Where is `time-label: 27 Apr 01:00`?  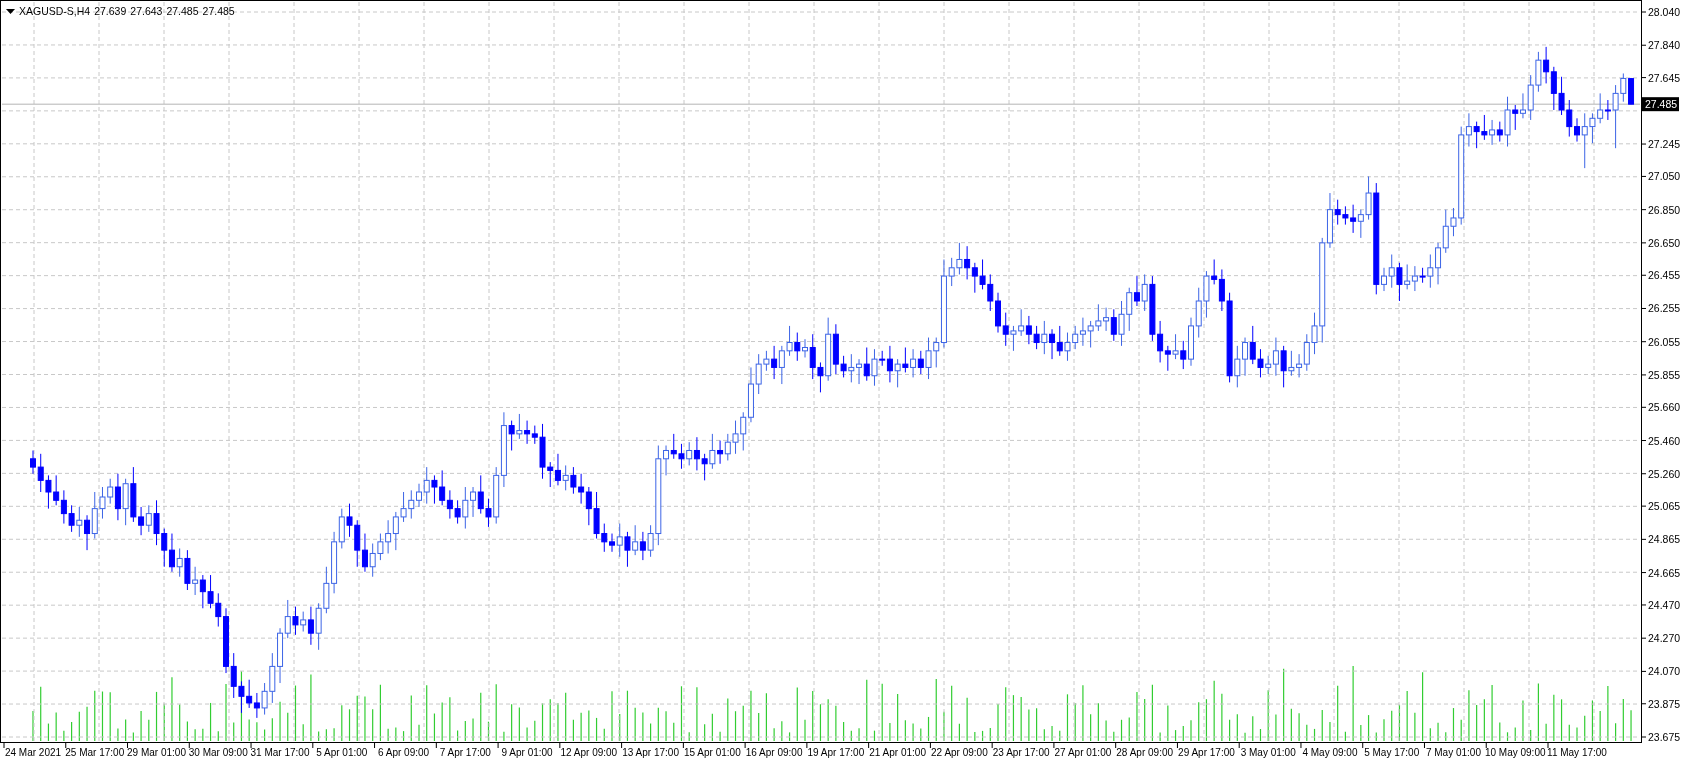 time-label: 27 Apr 01:00 is located at coordinates (1083, 752).